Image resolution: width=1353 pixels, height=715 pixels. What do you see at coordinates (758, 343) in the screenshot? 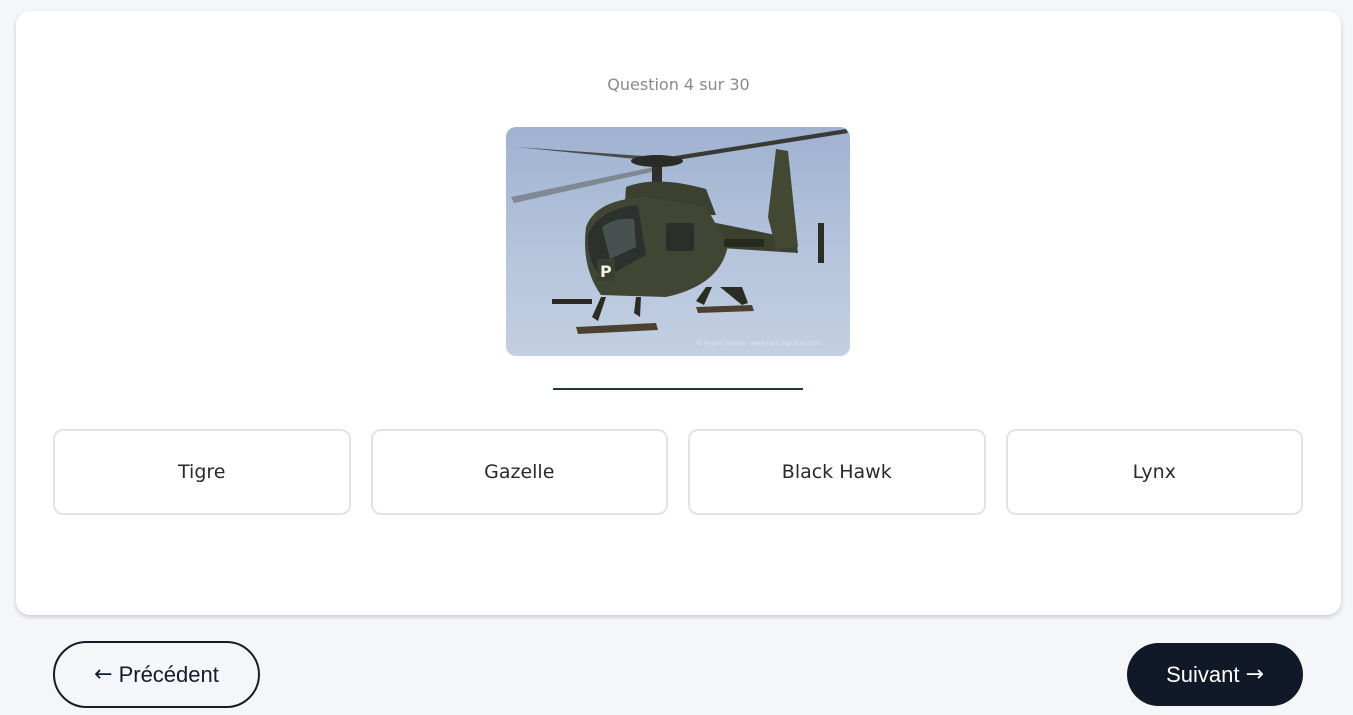
I see `image-watermark: © André Jérôme · www.helicospotter.com` at bounding box center [758, 343].